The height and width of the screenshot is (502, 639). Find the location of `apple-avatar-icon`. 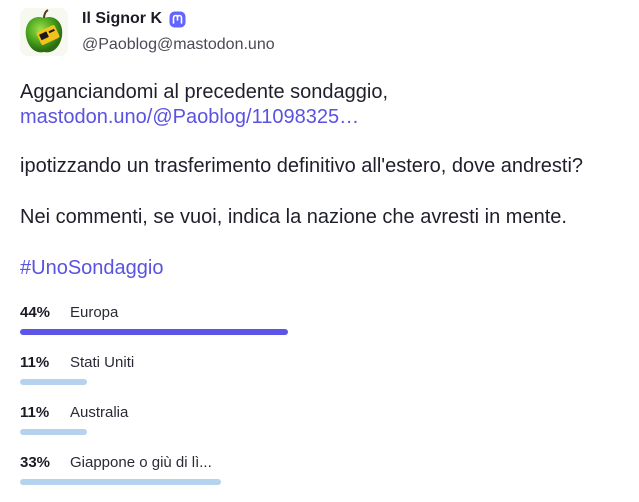

apple-avatar-icon is located at coordinates (44, 32).